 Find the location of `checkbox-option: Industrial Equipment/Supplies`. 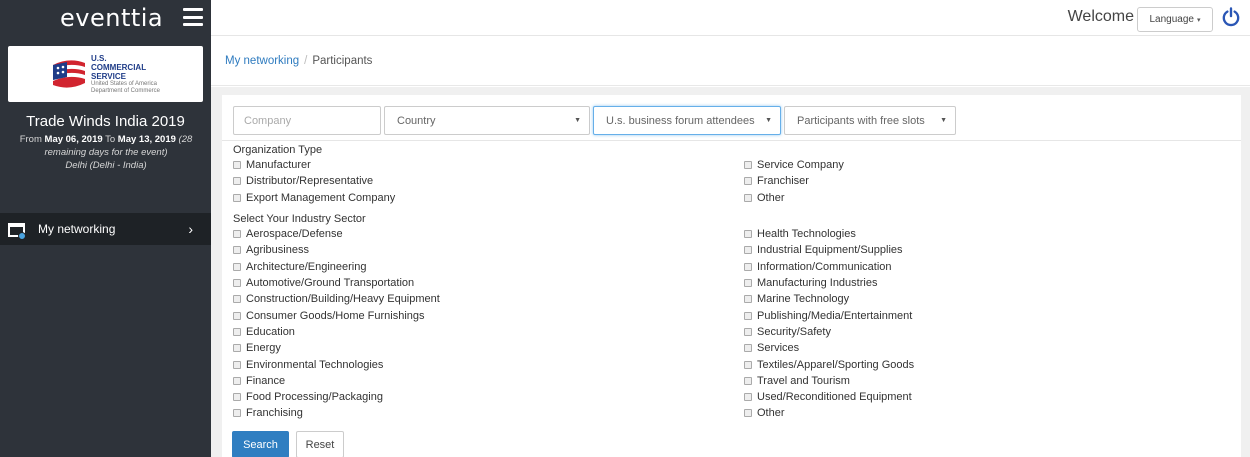

checkbox-option: Industrial Equipment/Supplies is located at coordinates (829, 250).